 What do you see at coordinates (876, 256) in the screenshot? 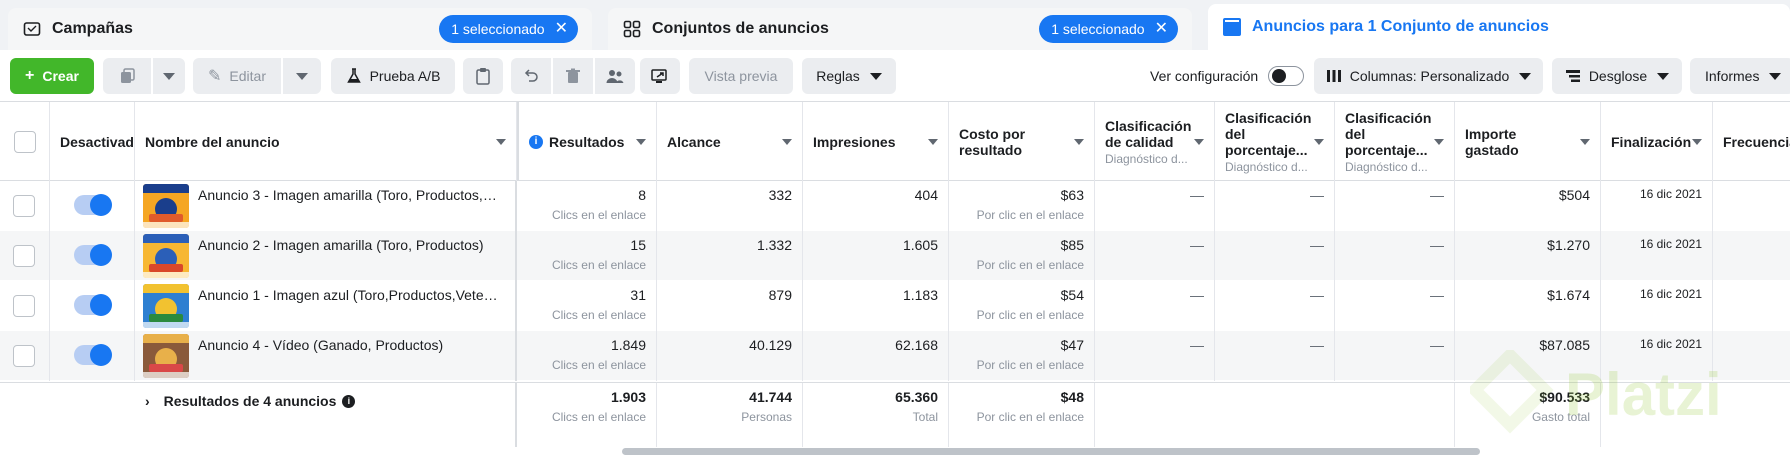
I see `row-impressions: 1.605` at bounding box center [876, 256].